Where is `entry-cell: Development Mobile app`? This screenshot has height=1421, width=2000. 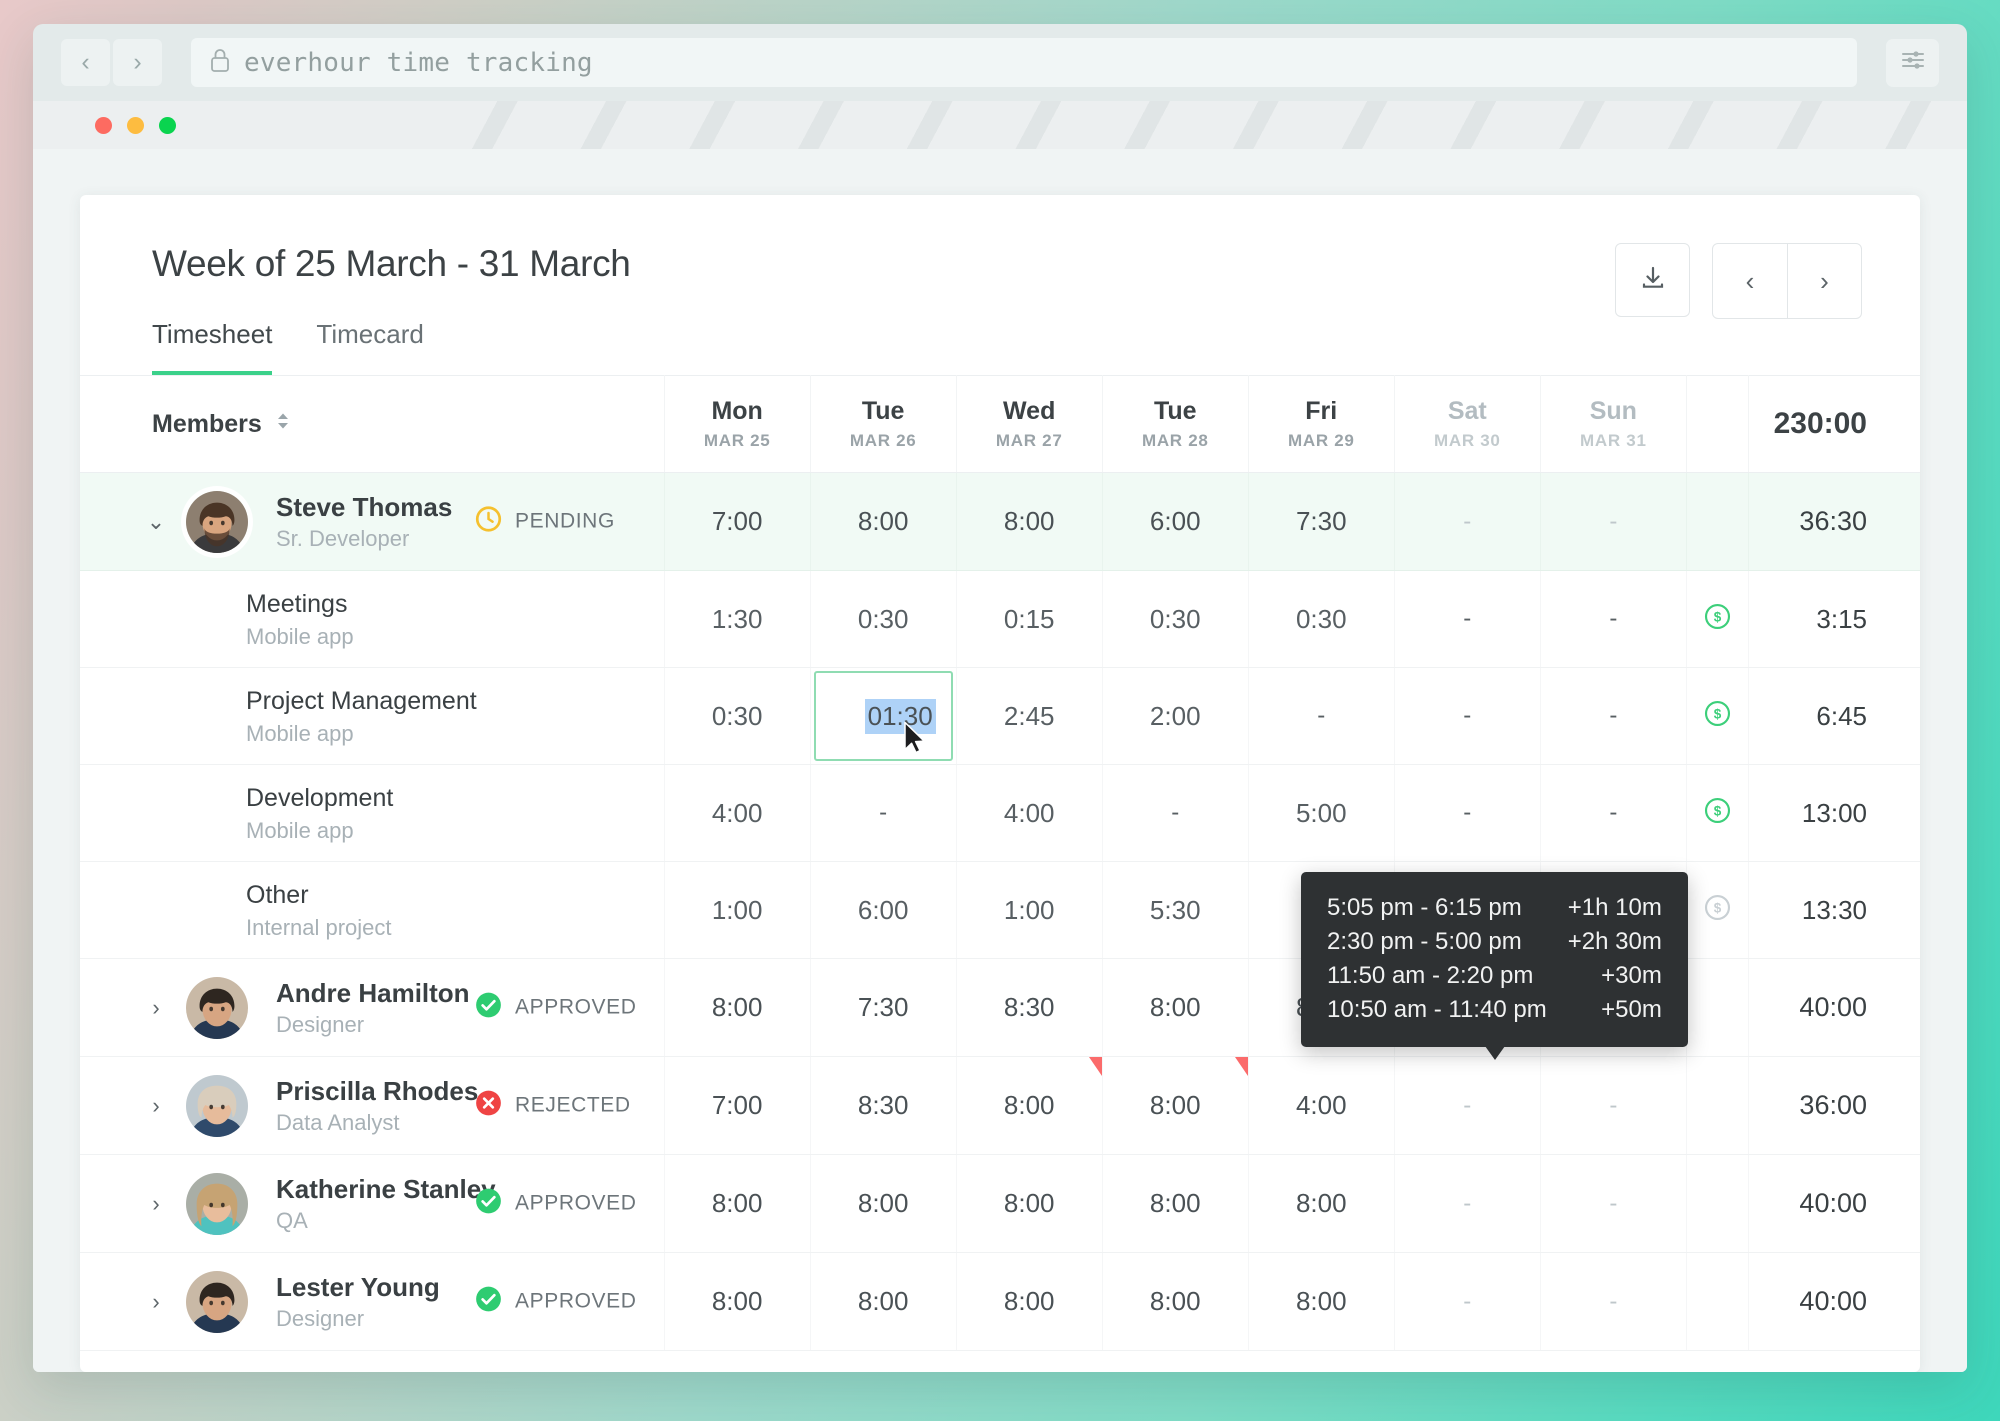
entry-cell: Development Mobile app is located at coordinates (372, 813).